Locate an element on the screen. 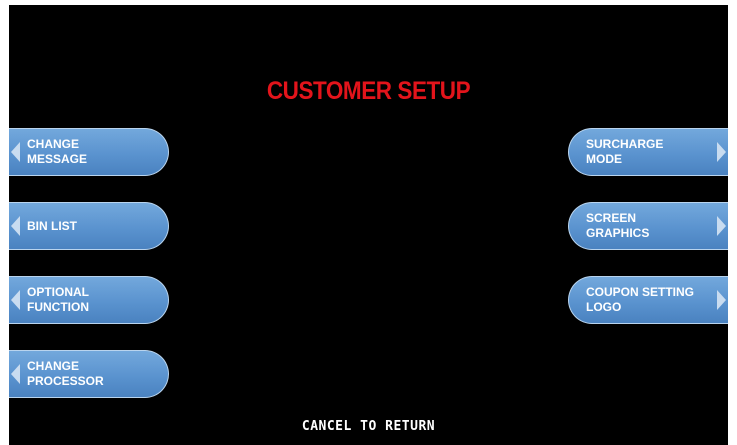 The height and width of the screenshot is (445, 737). button-label-line1: OPTIONAL is located at coordinates (58, 292).